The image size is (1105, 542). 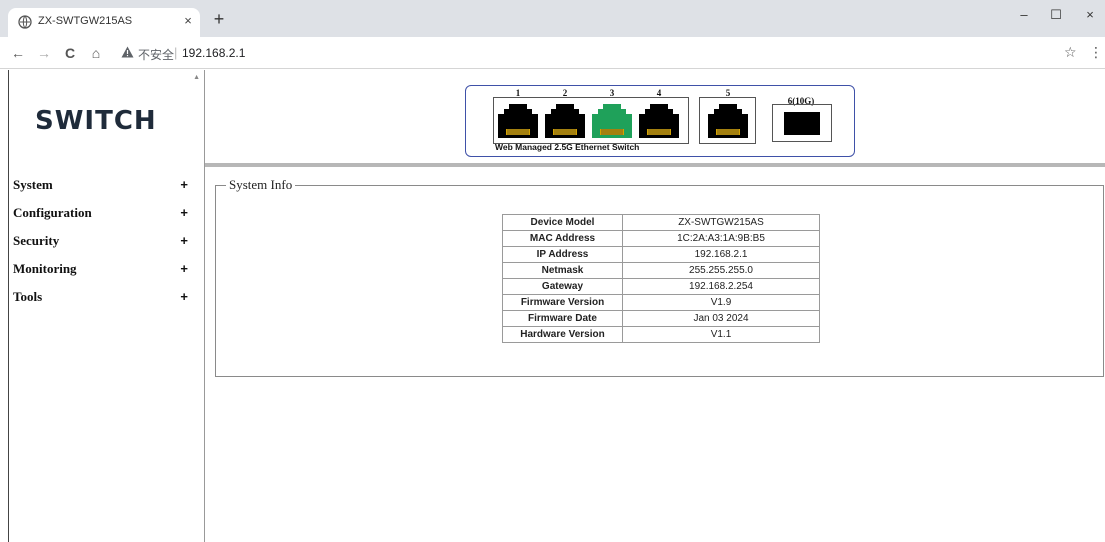 What do you see at coordinates (562, 334) in the screenshot?
I see `info-key: Hardware Version` at bounding box center [562, 334].